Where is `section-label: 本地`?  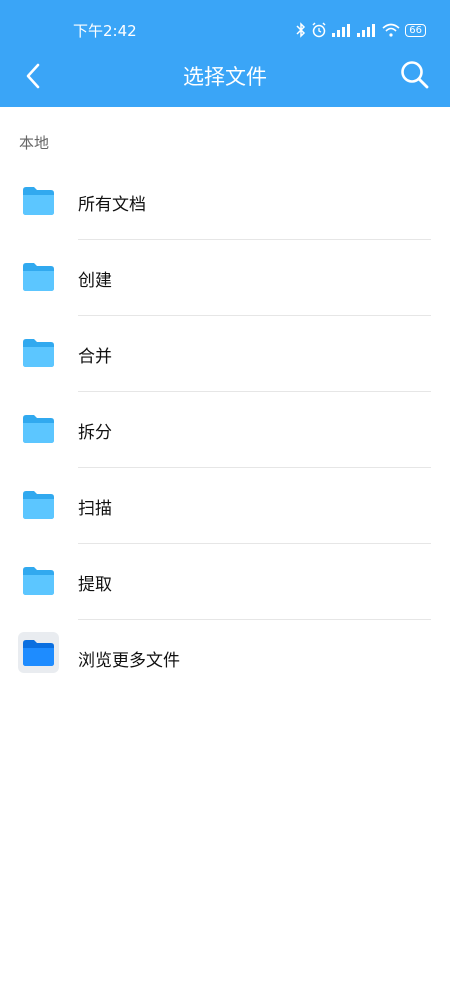 section-label: 本地 is located at coordinates (34, 143).